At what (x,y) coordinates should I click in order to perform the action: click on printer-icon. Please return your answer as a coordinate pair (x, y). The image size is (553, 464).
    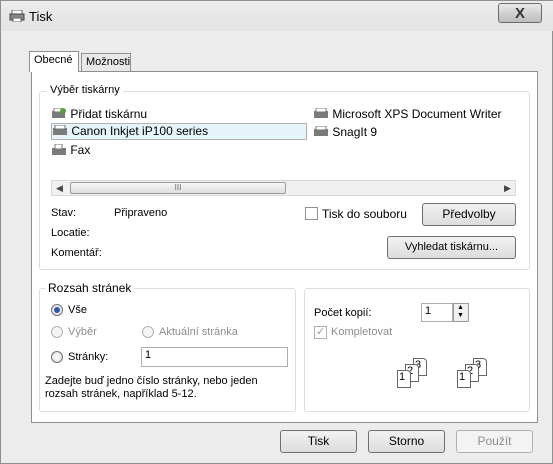
    Looking at the image, I should click on (17, 16).